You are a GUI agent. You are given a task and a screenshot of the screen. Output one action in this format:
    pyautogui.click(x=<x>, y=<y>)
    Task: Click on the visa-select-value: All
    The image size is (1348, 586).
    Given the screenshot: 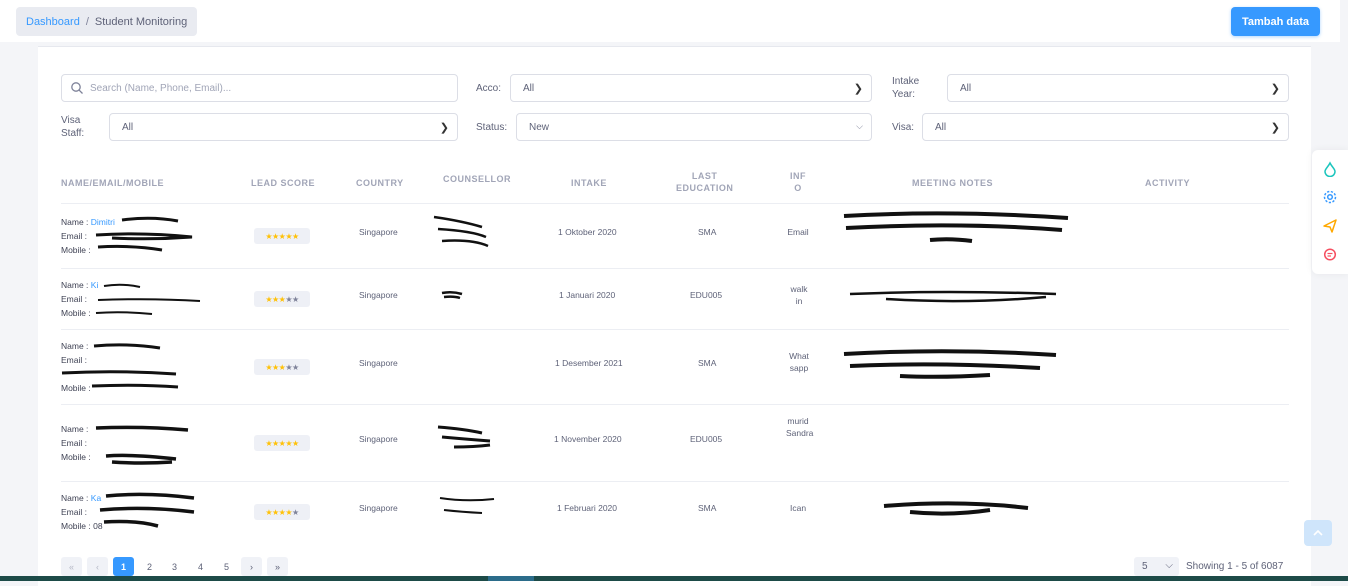 What is the action you would take?
    pyautogui.click(x=941, y=127)
    